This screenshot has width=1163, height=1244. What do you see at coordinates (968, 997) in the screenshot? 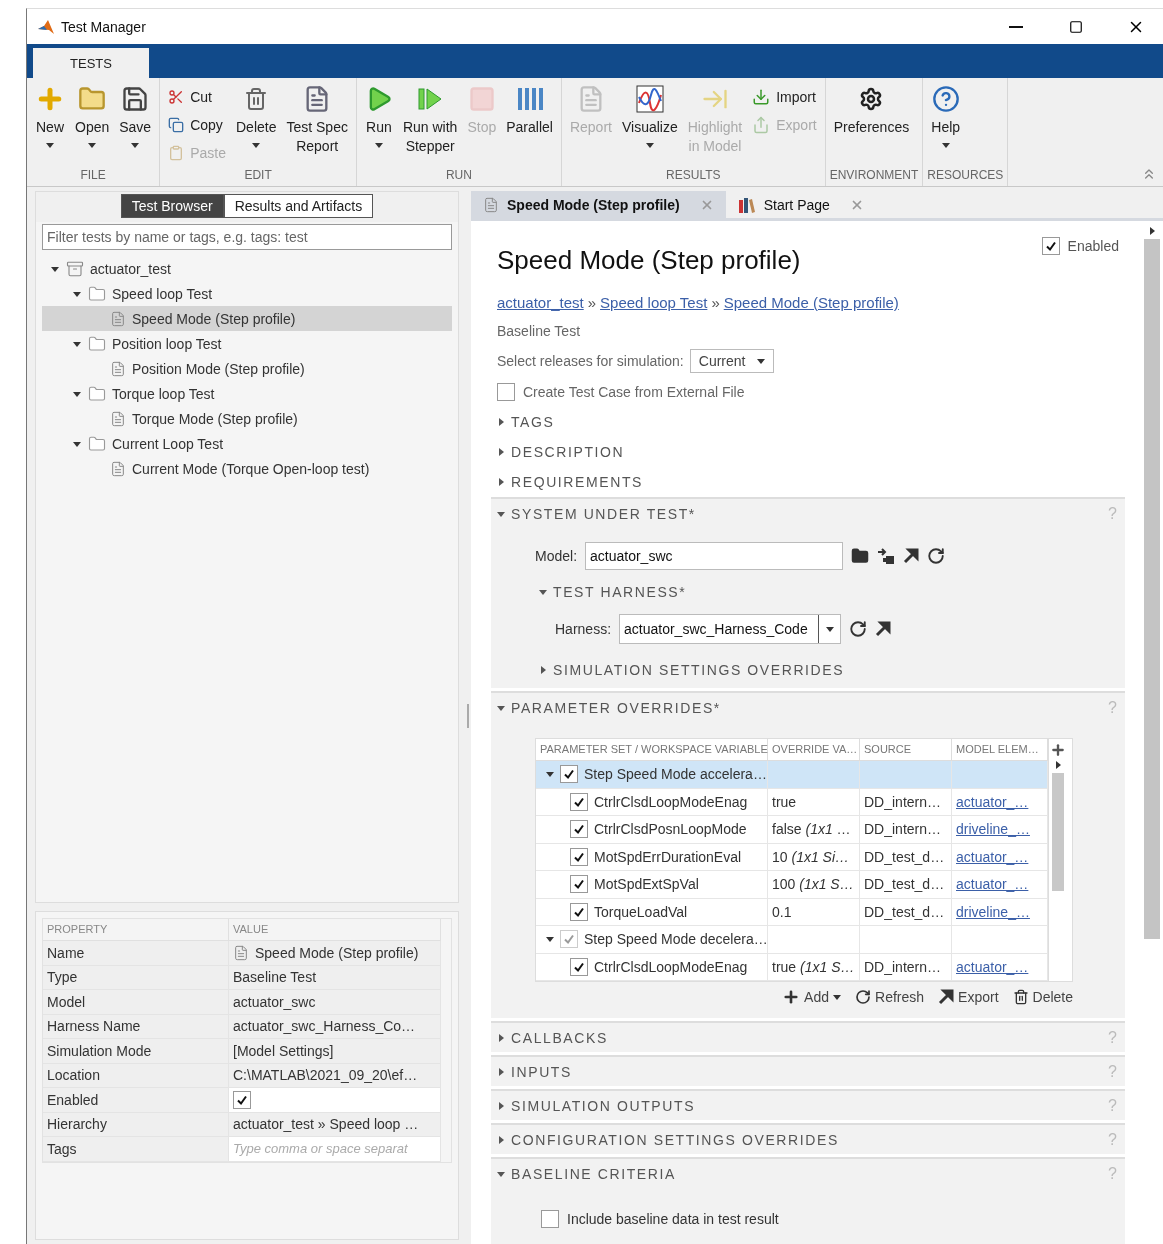
I see `action-button: Export` at bounding box center [968, 997].